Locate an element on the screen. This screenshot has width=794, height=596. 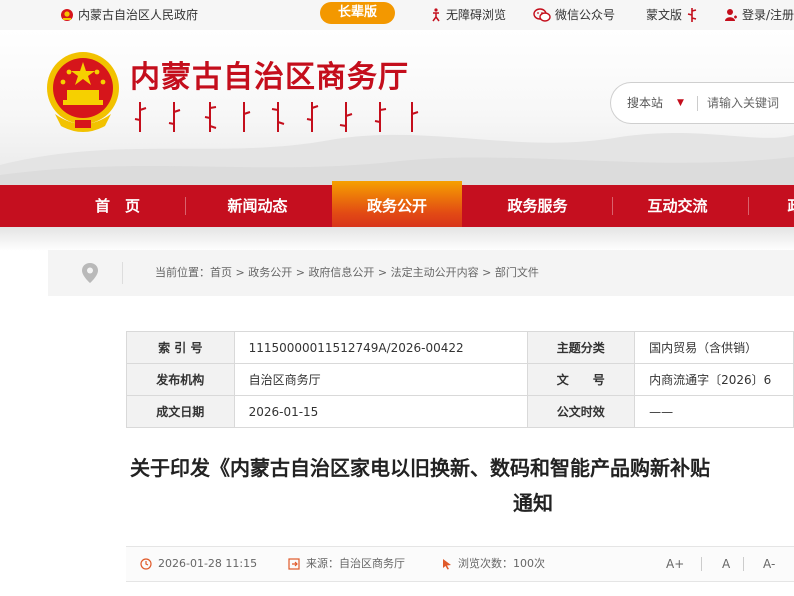
mongol-version-label: 蒙文版 is located at coordinates (664, 15).